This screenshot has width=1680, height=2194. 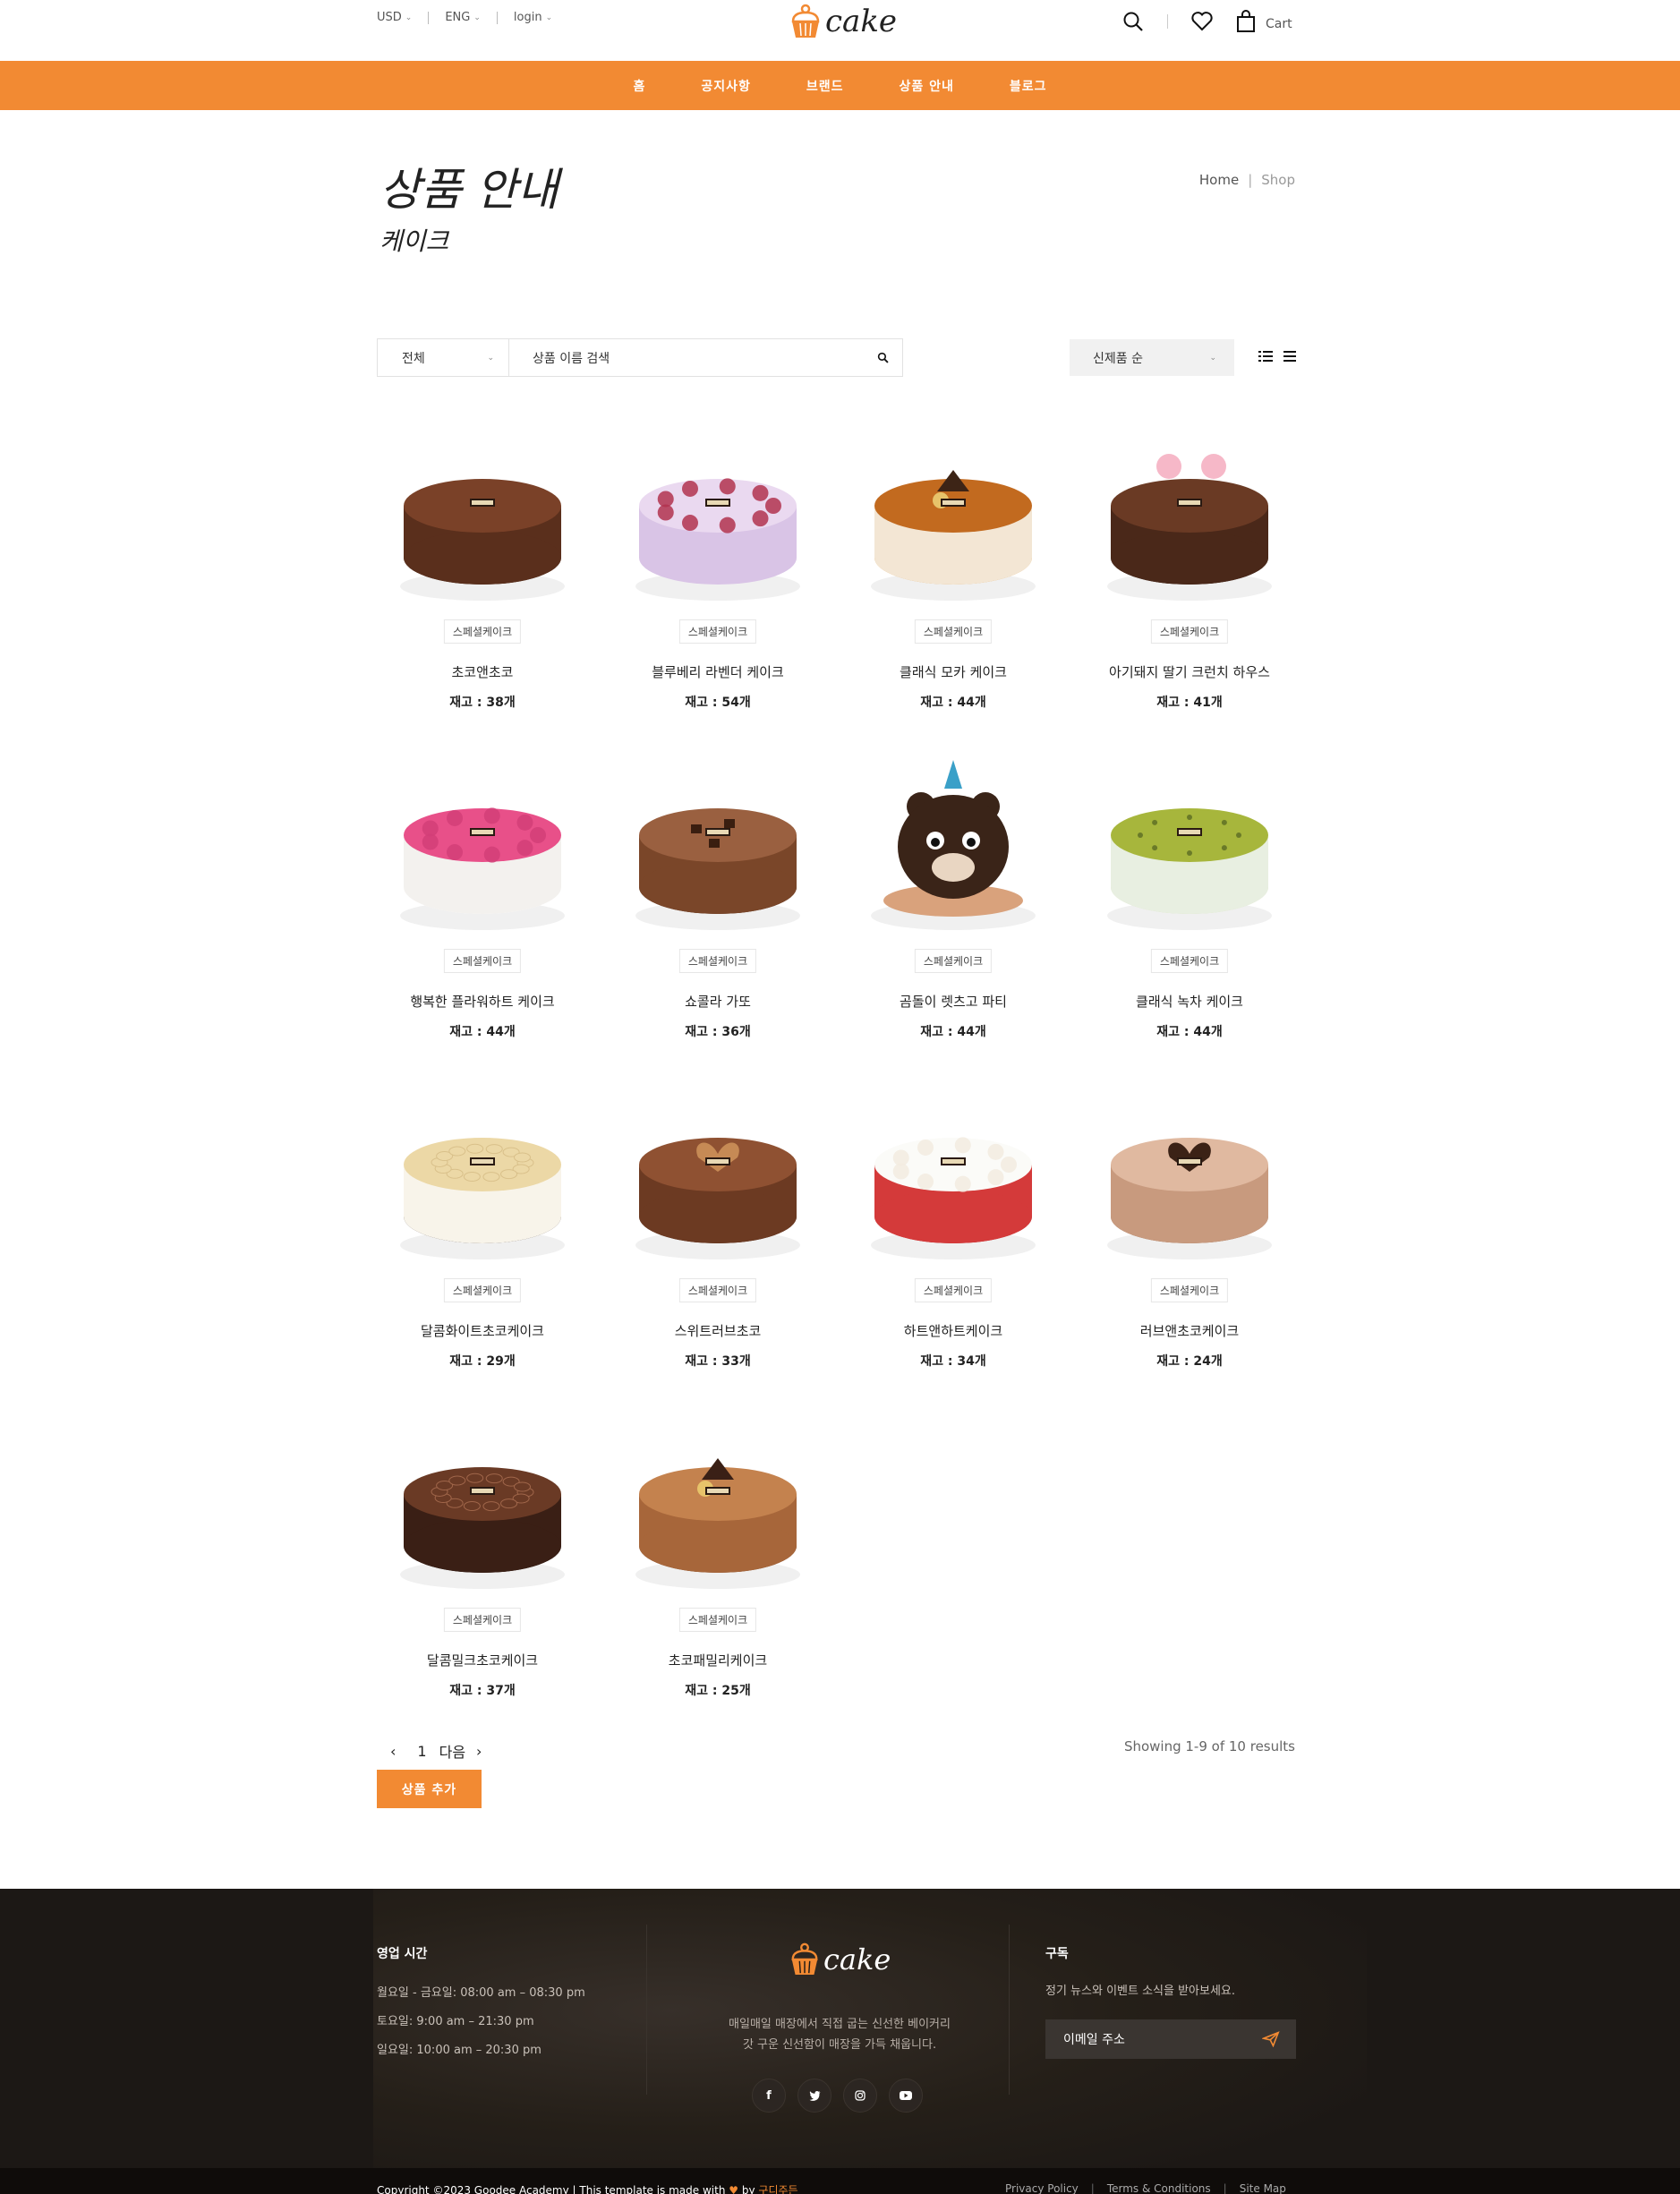 What do you see at coordinates (1028, 86) in the screenshot?
I see `nav-item-blog: 블로그` at bounding box center [1028, 86].